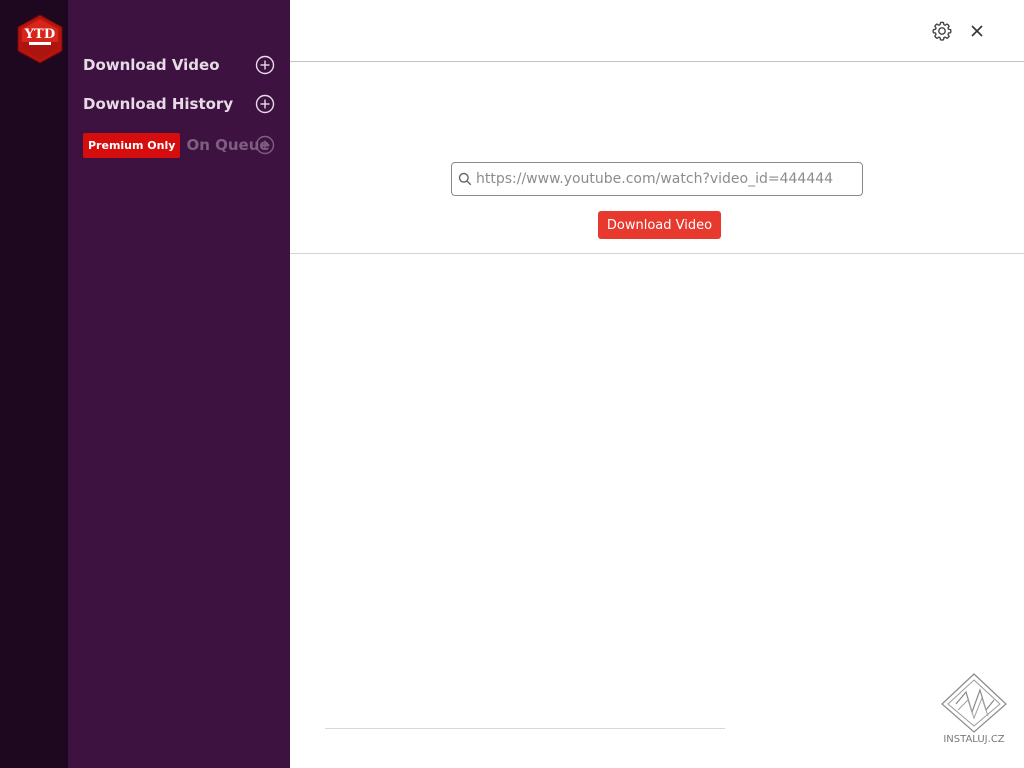  What do you see at coordinates (659, 225) in the screenshot?
I see `download-video-button: Download Video` at bounding box center [659, 225].